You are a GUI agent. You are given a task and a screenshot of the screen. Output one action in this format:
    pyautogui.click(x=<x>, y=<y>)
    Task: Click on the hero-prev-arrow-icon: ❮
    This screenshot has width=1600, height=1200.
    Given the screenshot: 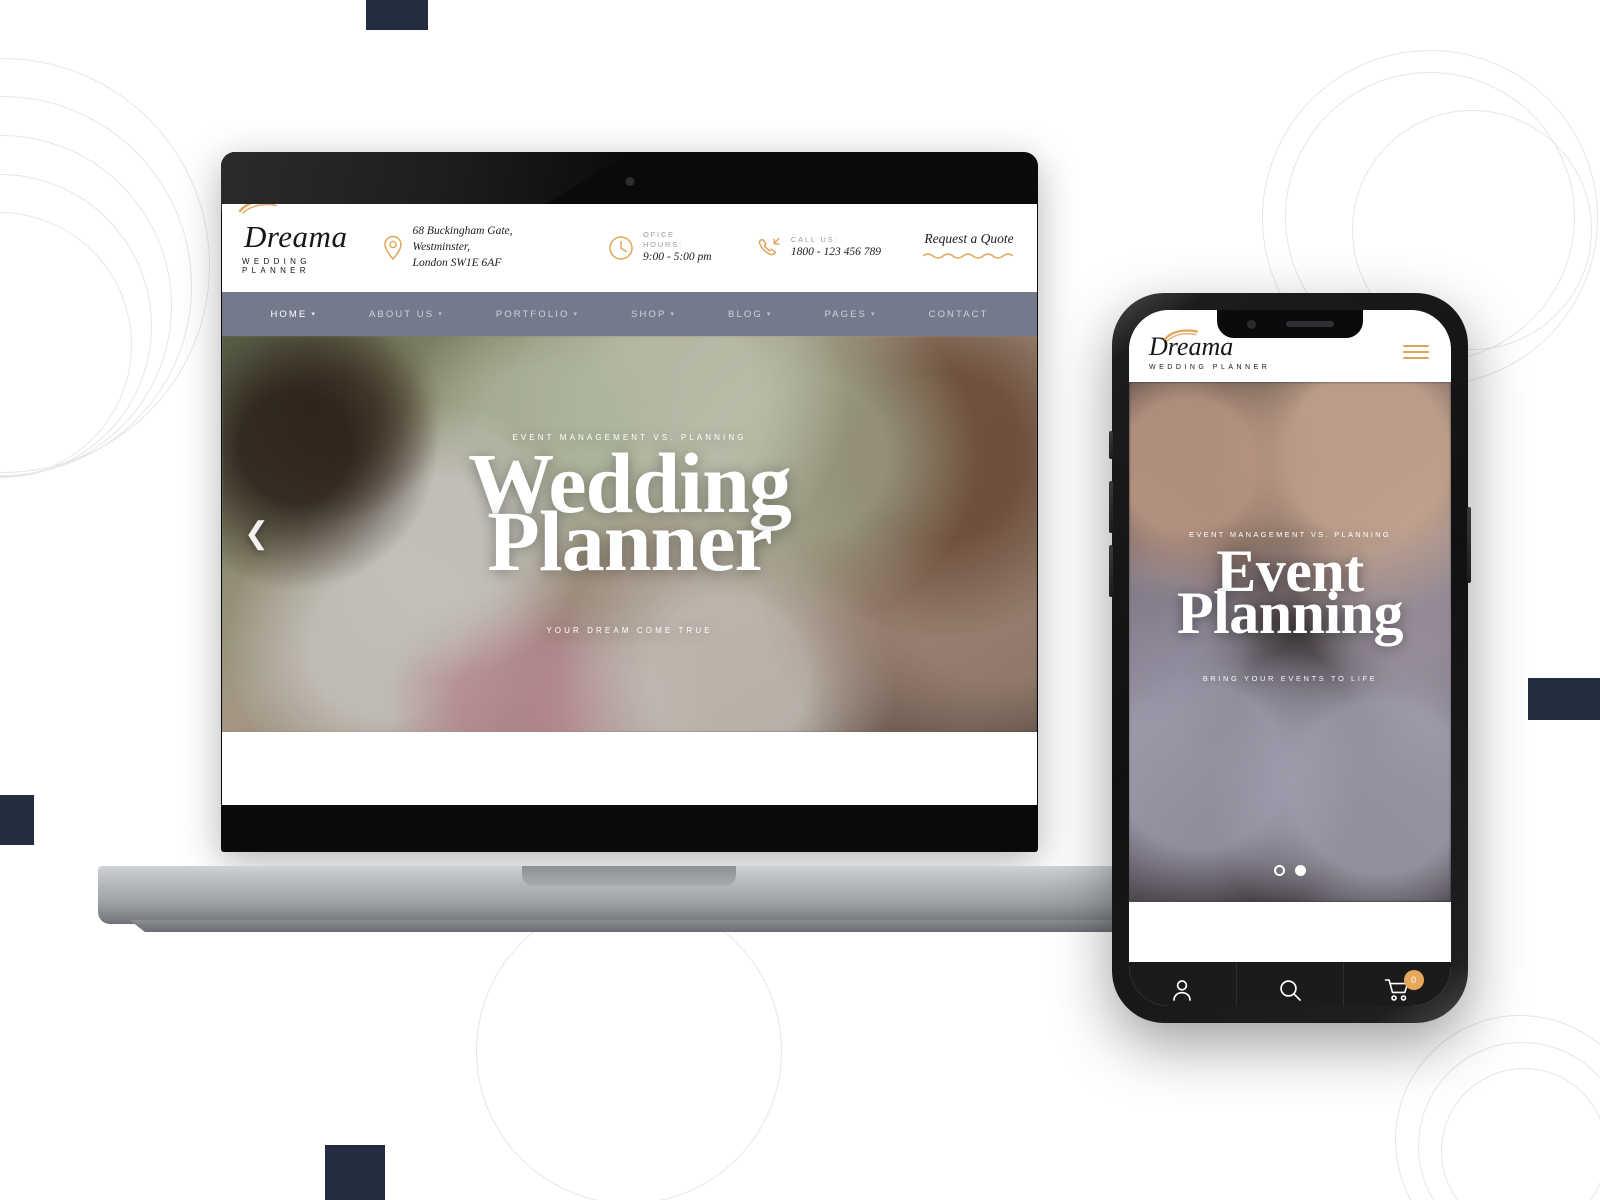 What is the action you would take?
    pyautogui.click(x=256, y=534)
    